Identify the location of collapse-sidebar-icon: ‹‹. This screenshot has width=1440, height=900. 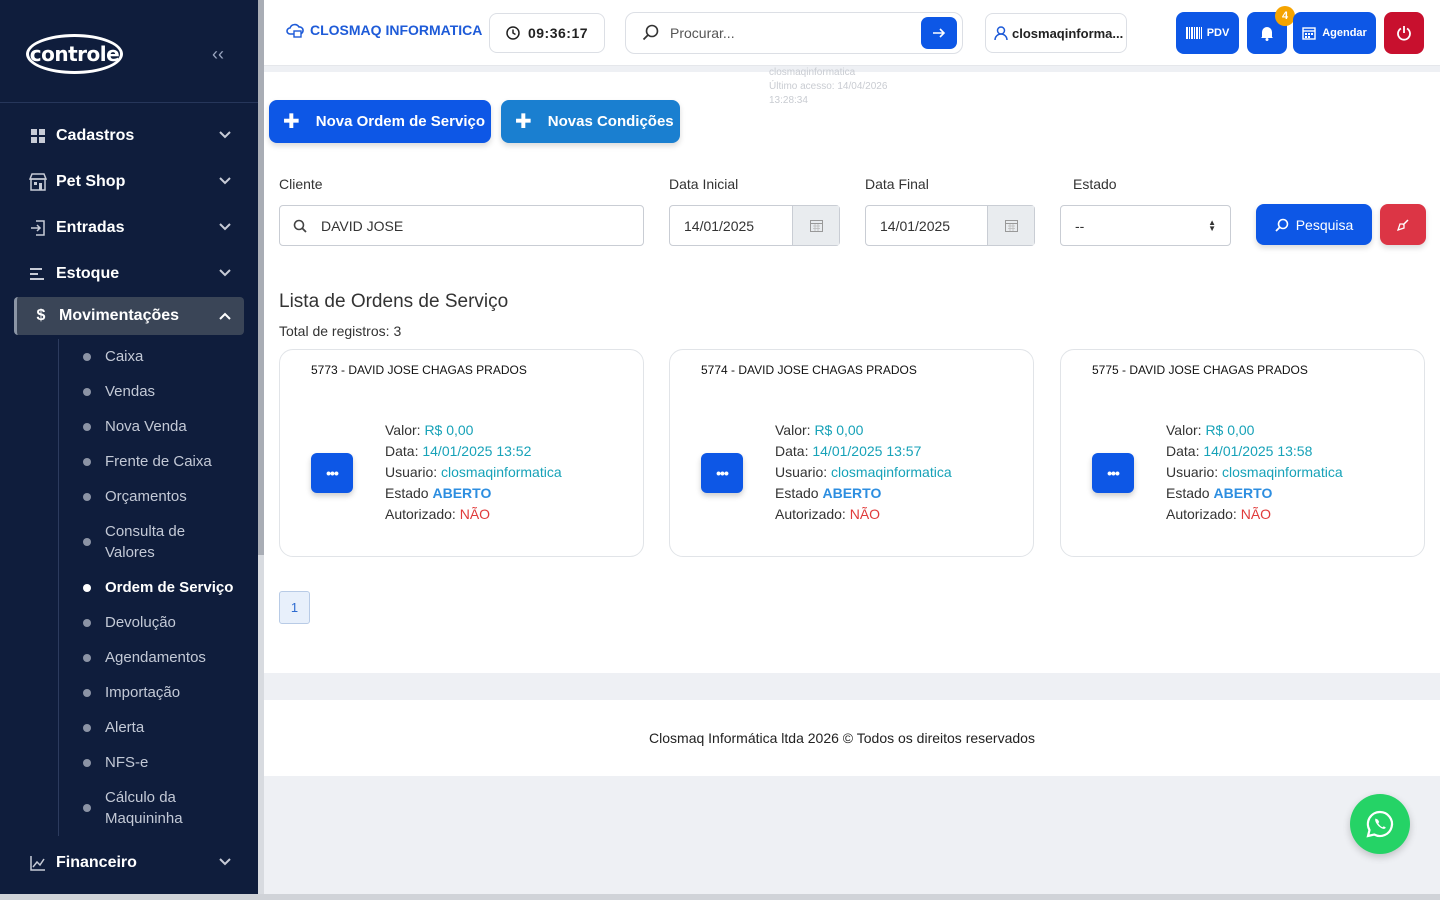
(218, 54).